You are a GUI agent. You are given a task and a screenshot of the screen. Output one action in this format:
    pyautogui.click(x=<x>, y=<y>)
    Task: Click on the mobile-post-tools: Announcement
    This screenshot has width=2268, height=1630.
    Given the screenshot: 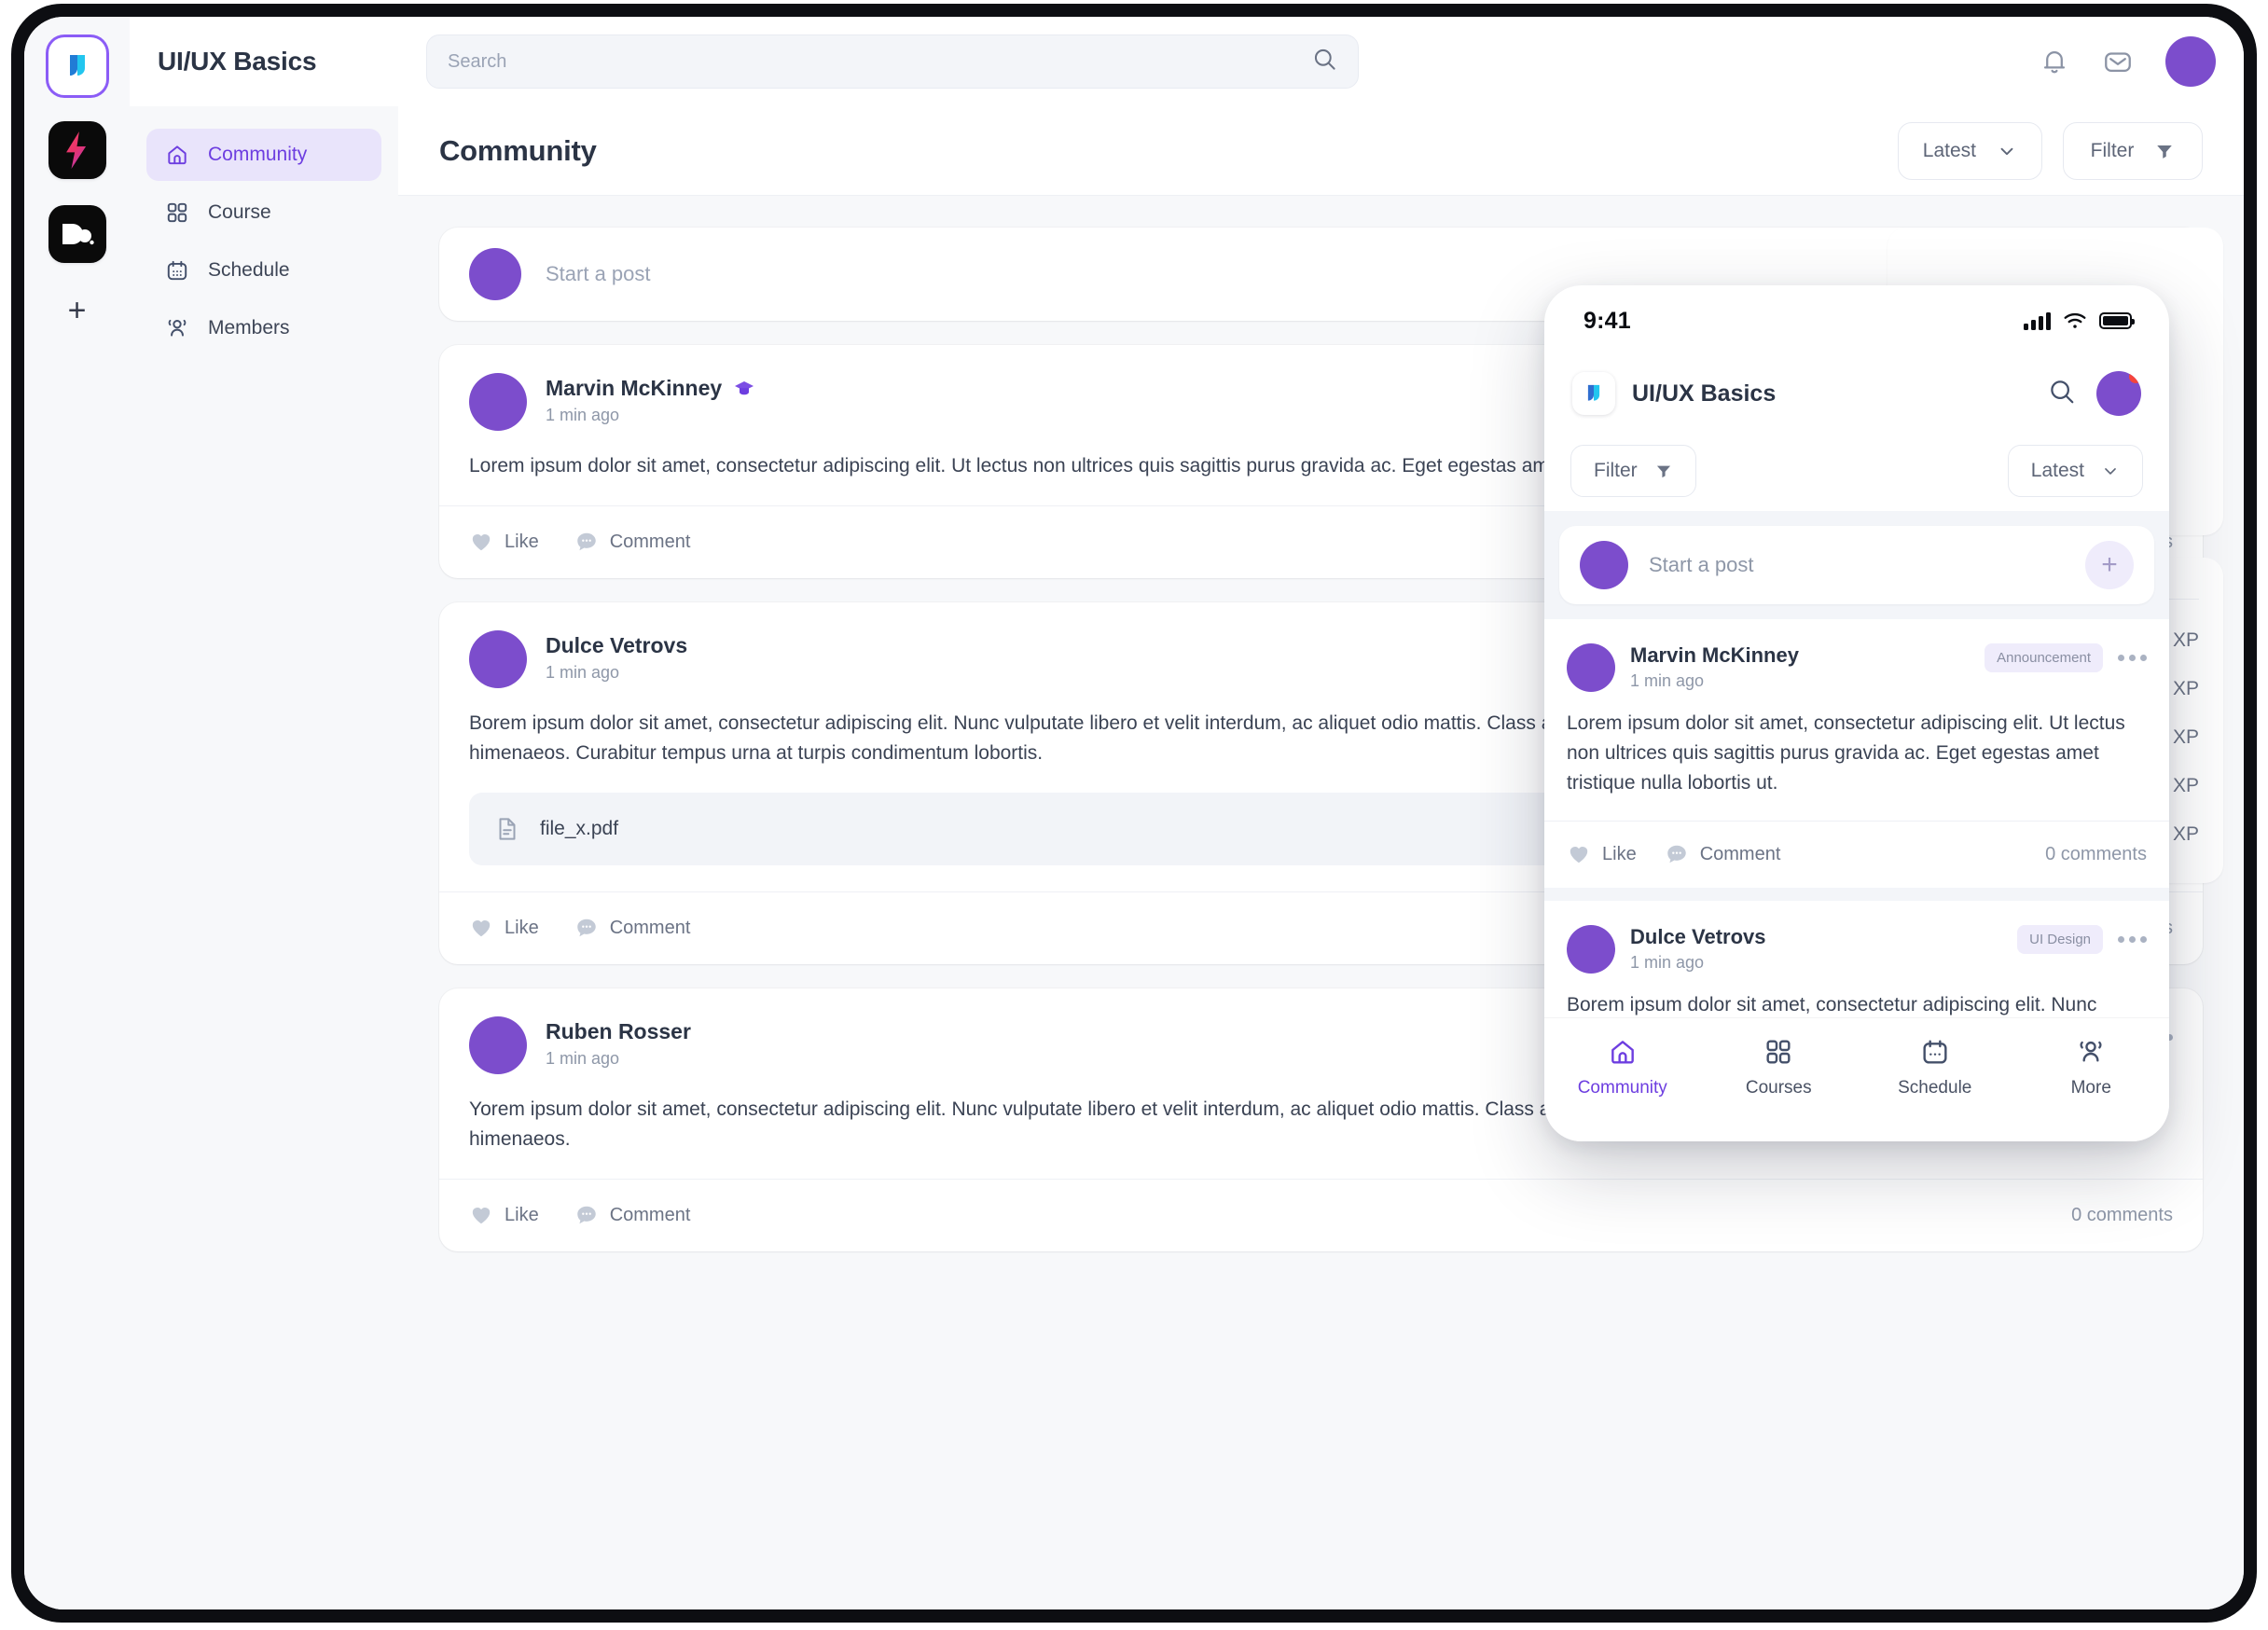 What is the action you would take?
    pyautogui.click(x=2065, y=657)
    